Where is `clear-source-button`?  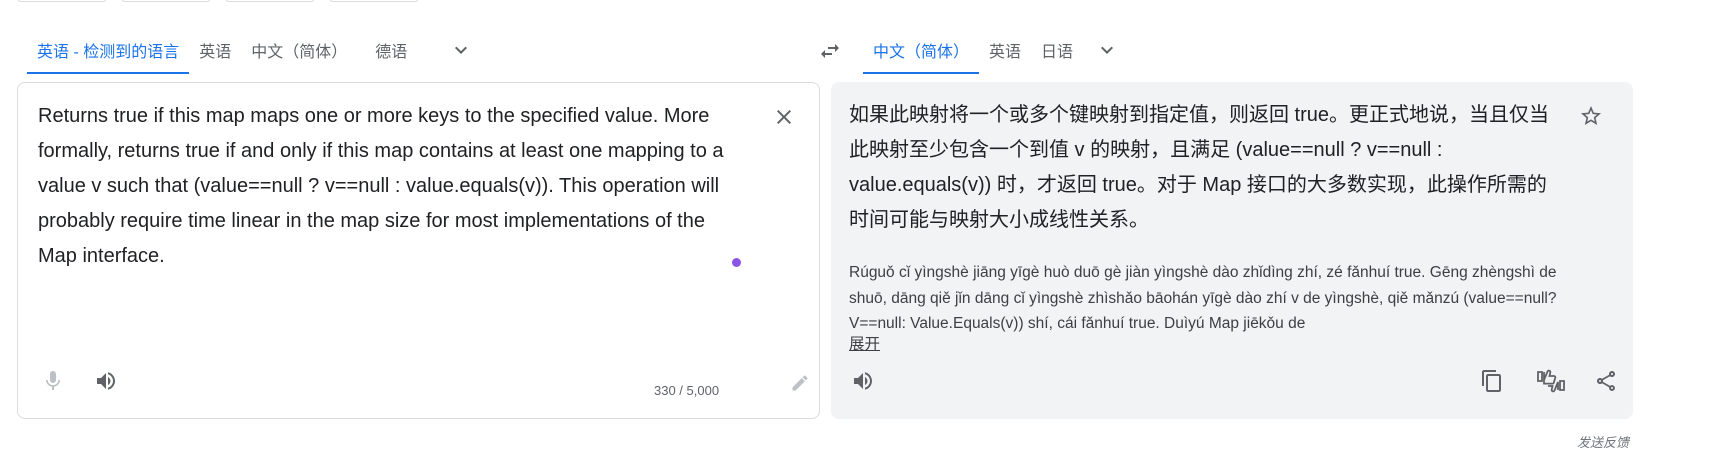 clear-source-button is located at coordinates (784, 117).